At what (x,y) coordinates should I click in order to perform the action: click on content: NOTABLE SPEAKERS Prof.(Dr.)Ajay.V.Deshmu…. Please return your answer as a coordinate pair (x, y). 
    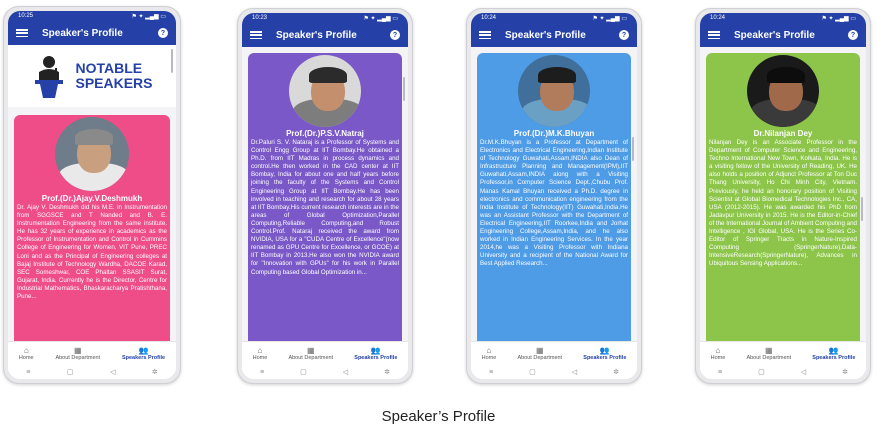
    Looking at the image, I should click on (92, 193).